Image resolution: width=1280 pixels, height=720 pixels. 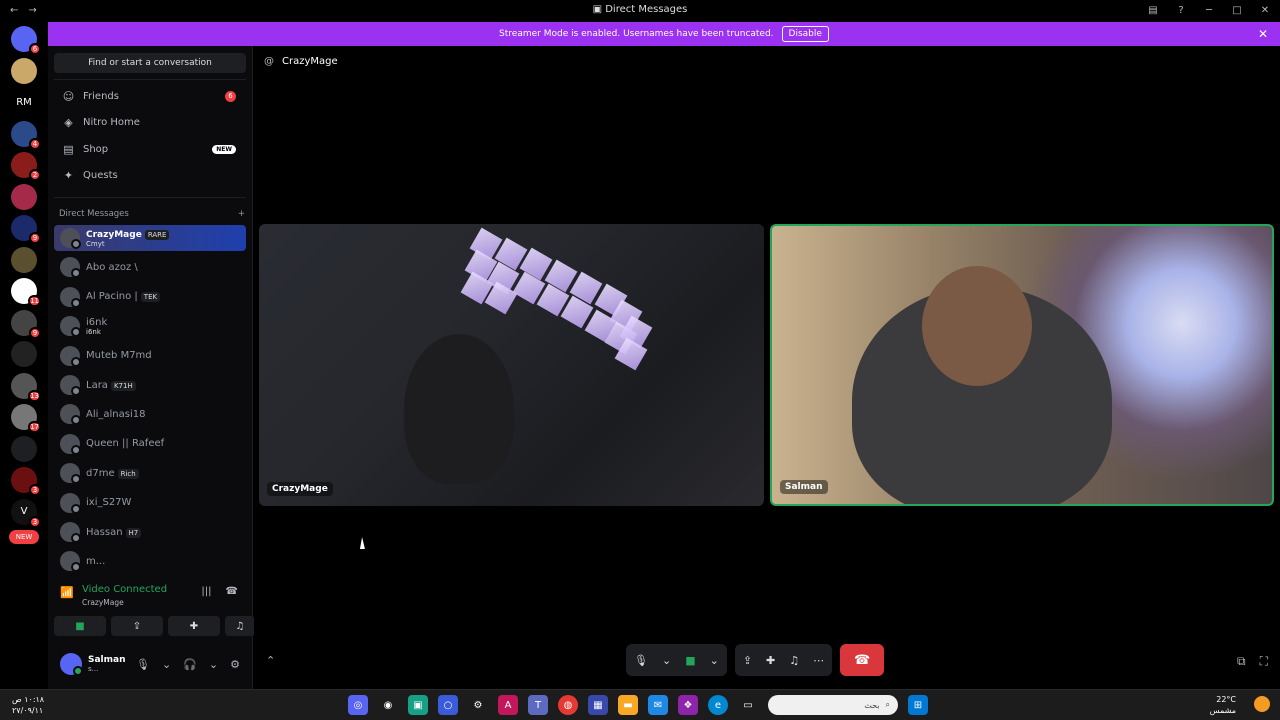 What do you see at coordinates (230, 96) in the screenshot?
I see `notification-badge: 6` at bounding box center [230, 96].